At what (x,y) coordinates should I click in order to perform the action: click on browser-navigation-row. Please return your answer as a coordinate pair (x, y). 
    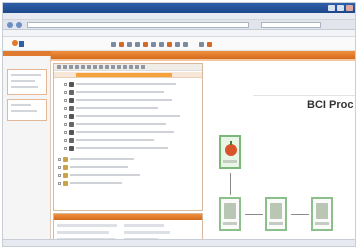
    Looking at the image, I should click on (179, 25).